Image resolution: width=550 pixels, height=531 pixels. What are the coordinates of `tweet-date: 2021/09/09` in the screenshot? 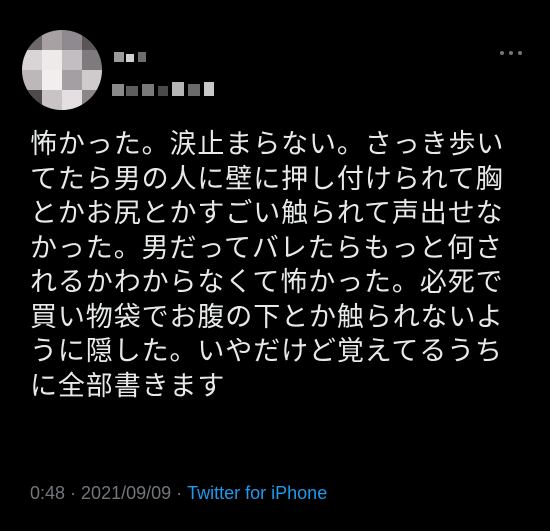 It's located at (126, 493).